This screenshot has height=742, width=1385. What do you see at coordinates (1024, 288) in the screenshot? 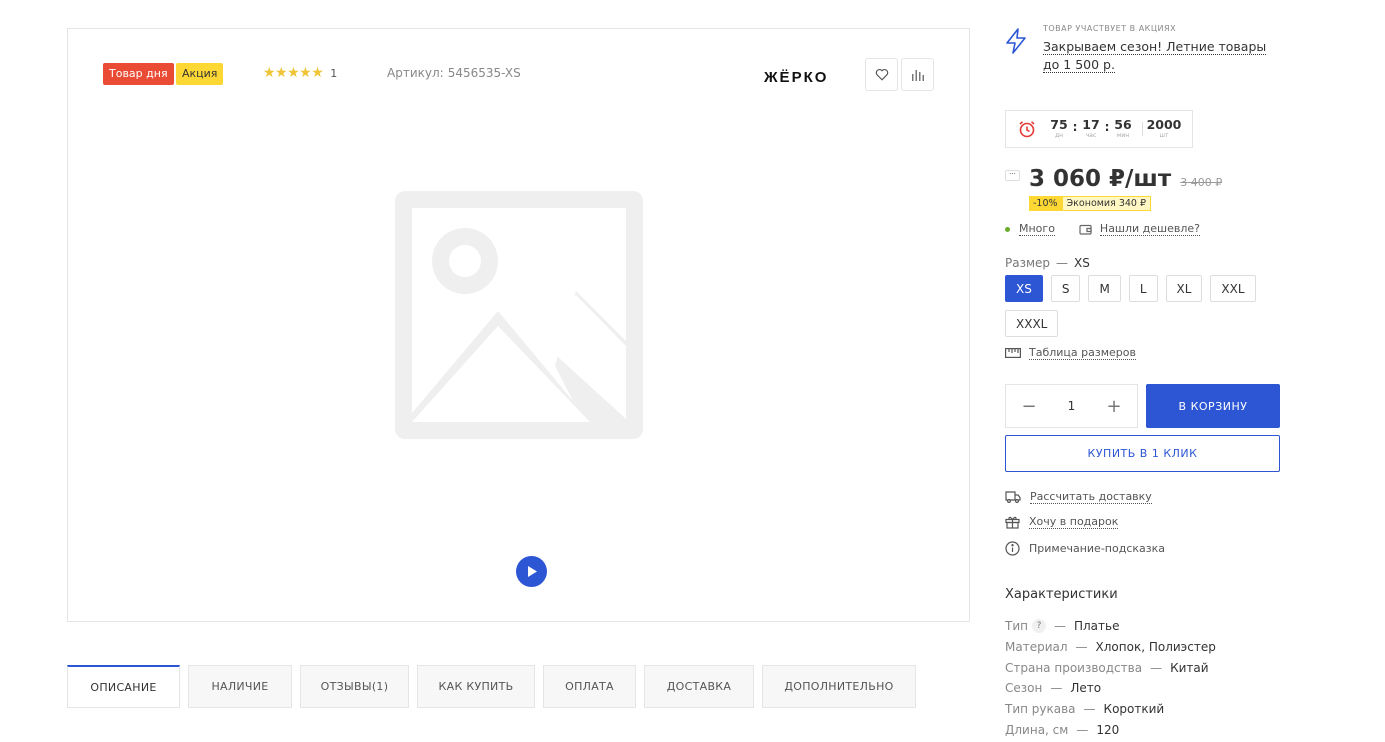
I see `size-option-xs: XS` at bounding box center [1024, 288].